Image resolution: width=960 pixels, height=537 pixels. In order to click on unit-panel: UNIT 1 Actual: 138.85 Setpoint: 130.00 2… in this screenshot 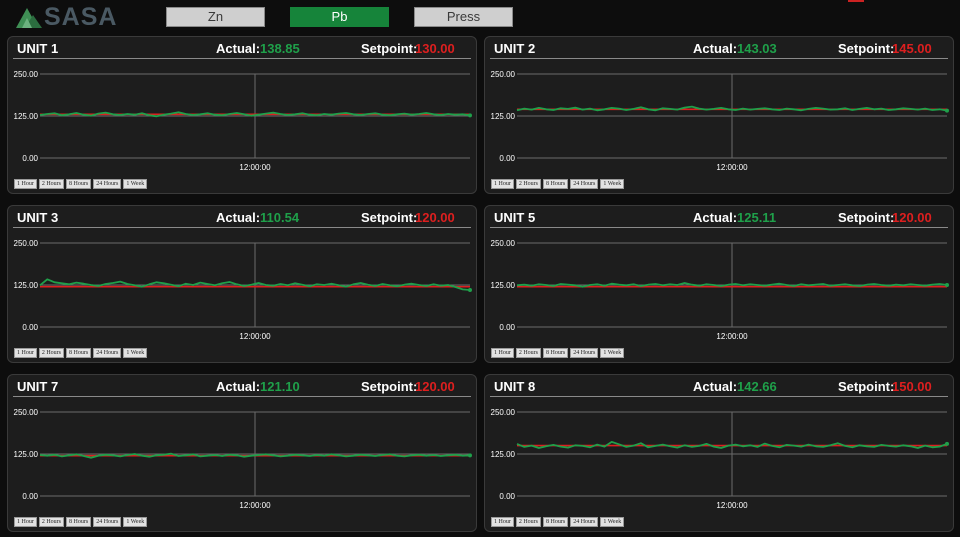, I will do `click(242, 115)`.